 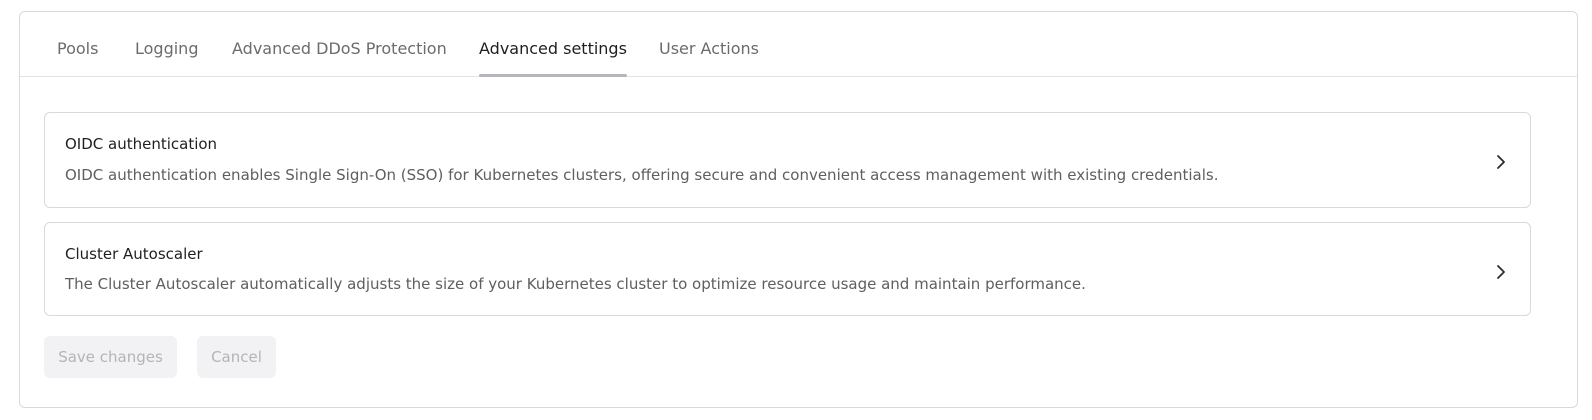 I want to click on cancel-button: Cancel, so click(x=236, y=357).